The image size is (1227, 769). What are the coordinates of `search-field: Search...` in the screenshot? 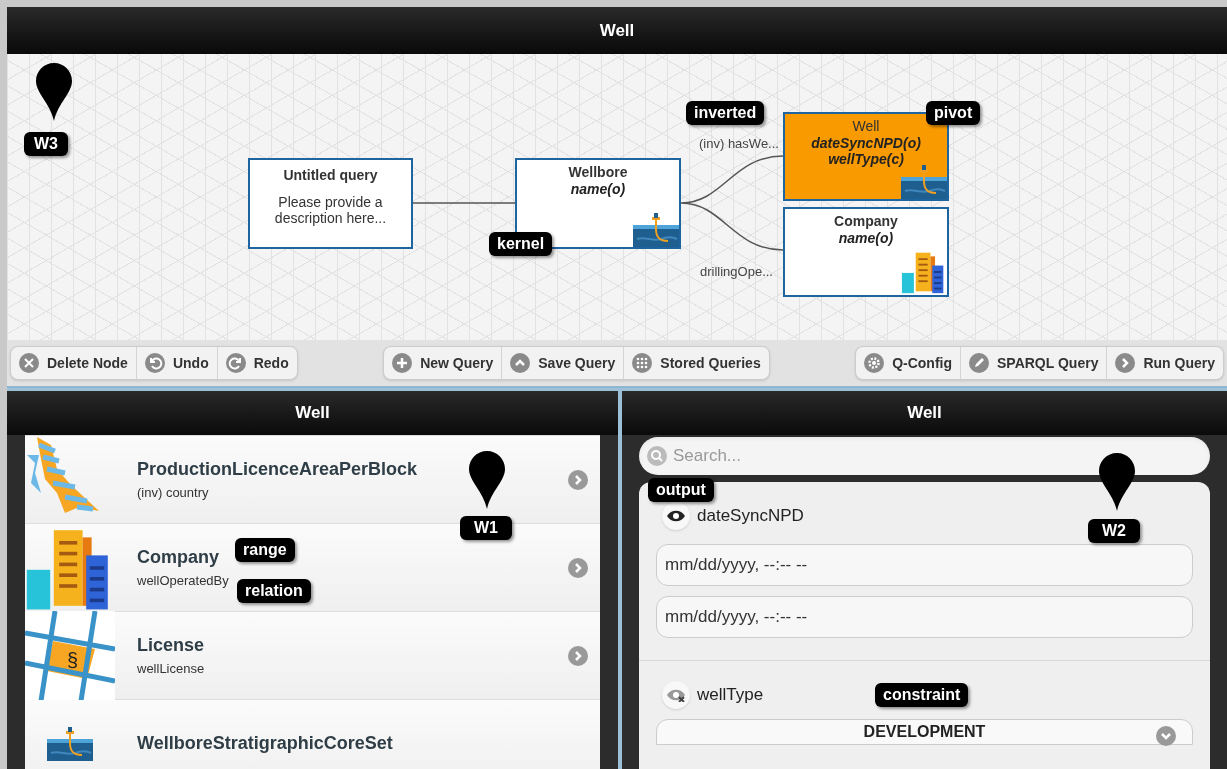 It's located at (924, 456).